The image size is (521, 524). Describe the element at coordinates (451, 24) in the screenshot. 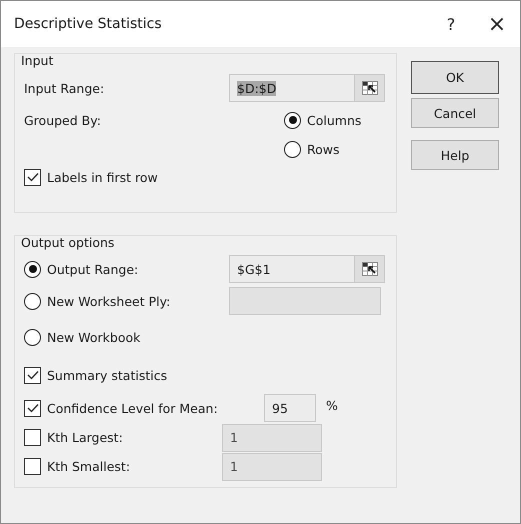

I see `help-button: ?` at that location.